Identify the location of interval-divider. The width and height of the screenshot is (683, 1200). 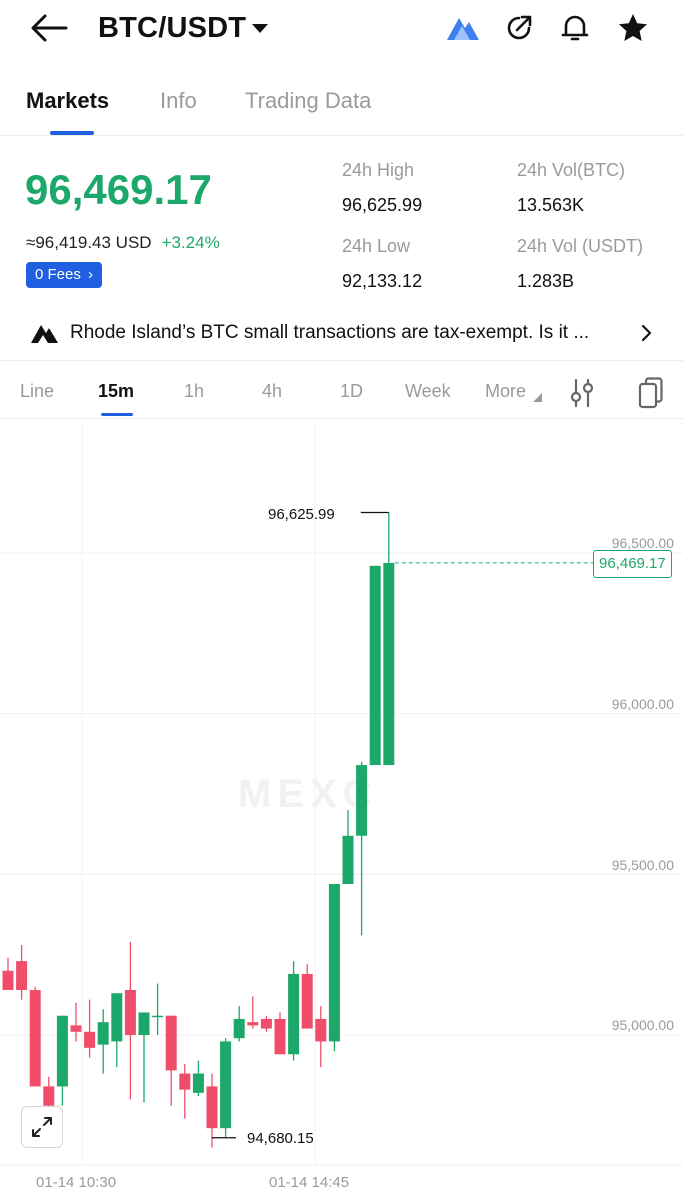
(341, 418).